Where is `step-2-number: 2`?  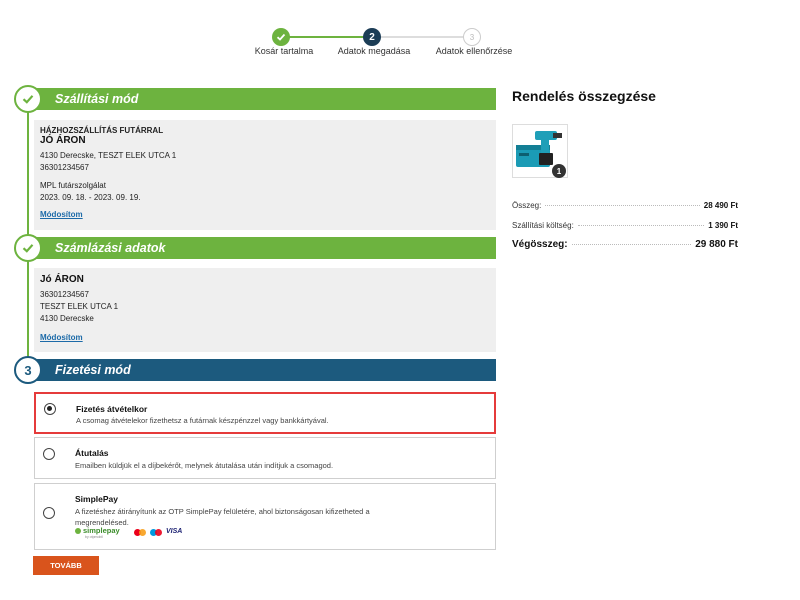
step-2-number: 2 is located at coordinates (372, 37).